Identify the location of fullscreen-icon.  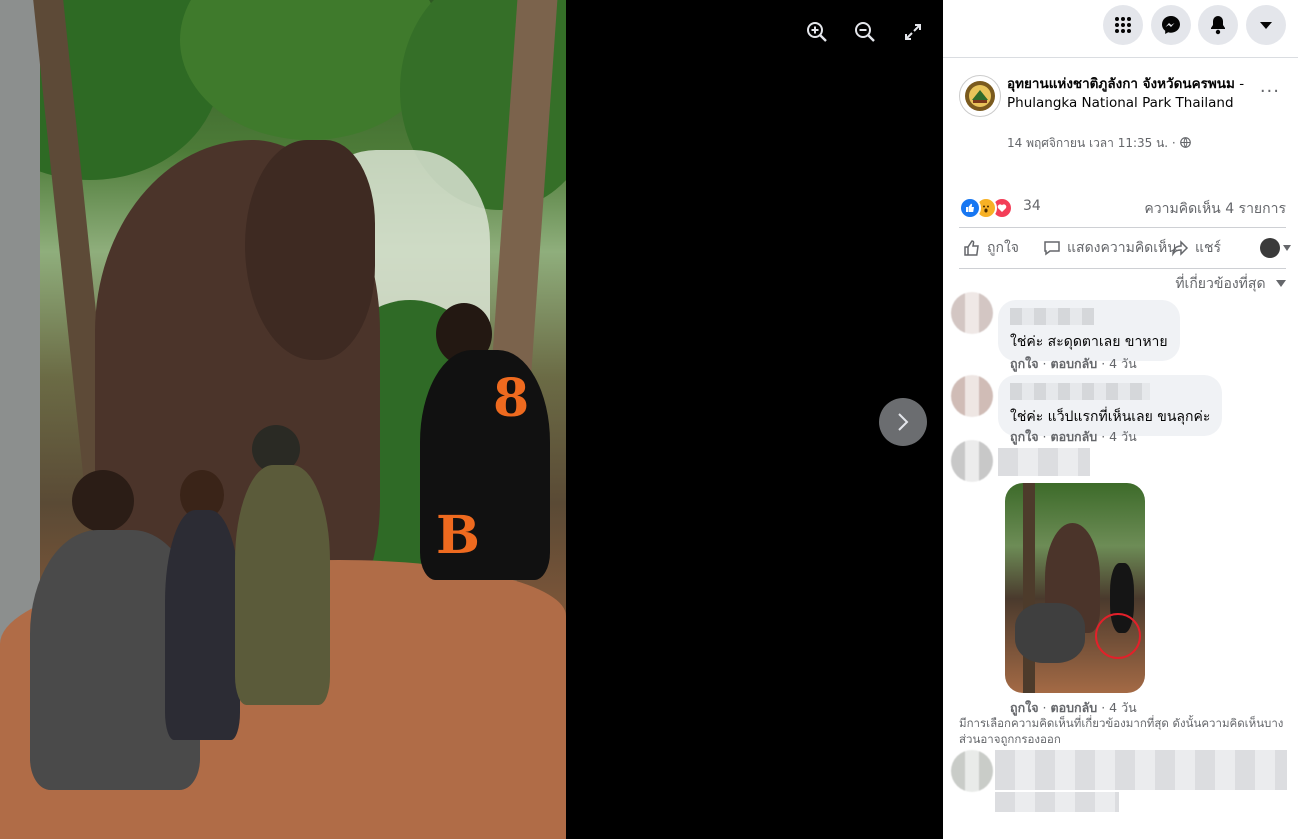
(913, 32).